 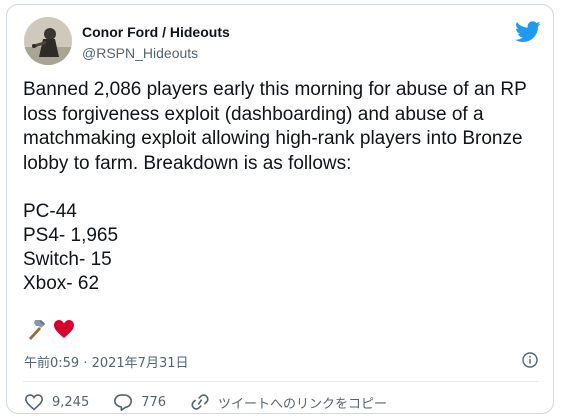 I want to click on divider, so click(x=281, y=381).